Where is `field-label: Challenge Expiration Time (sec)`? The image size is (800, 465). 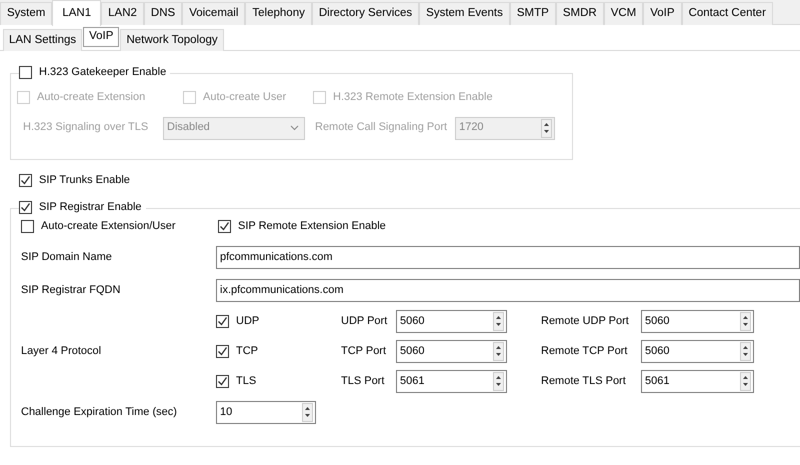 field-label: Challenge Expiration Time (sec) is located at coordinates (99, 412).